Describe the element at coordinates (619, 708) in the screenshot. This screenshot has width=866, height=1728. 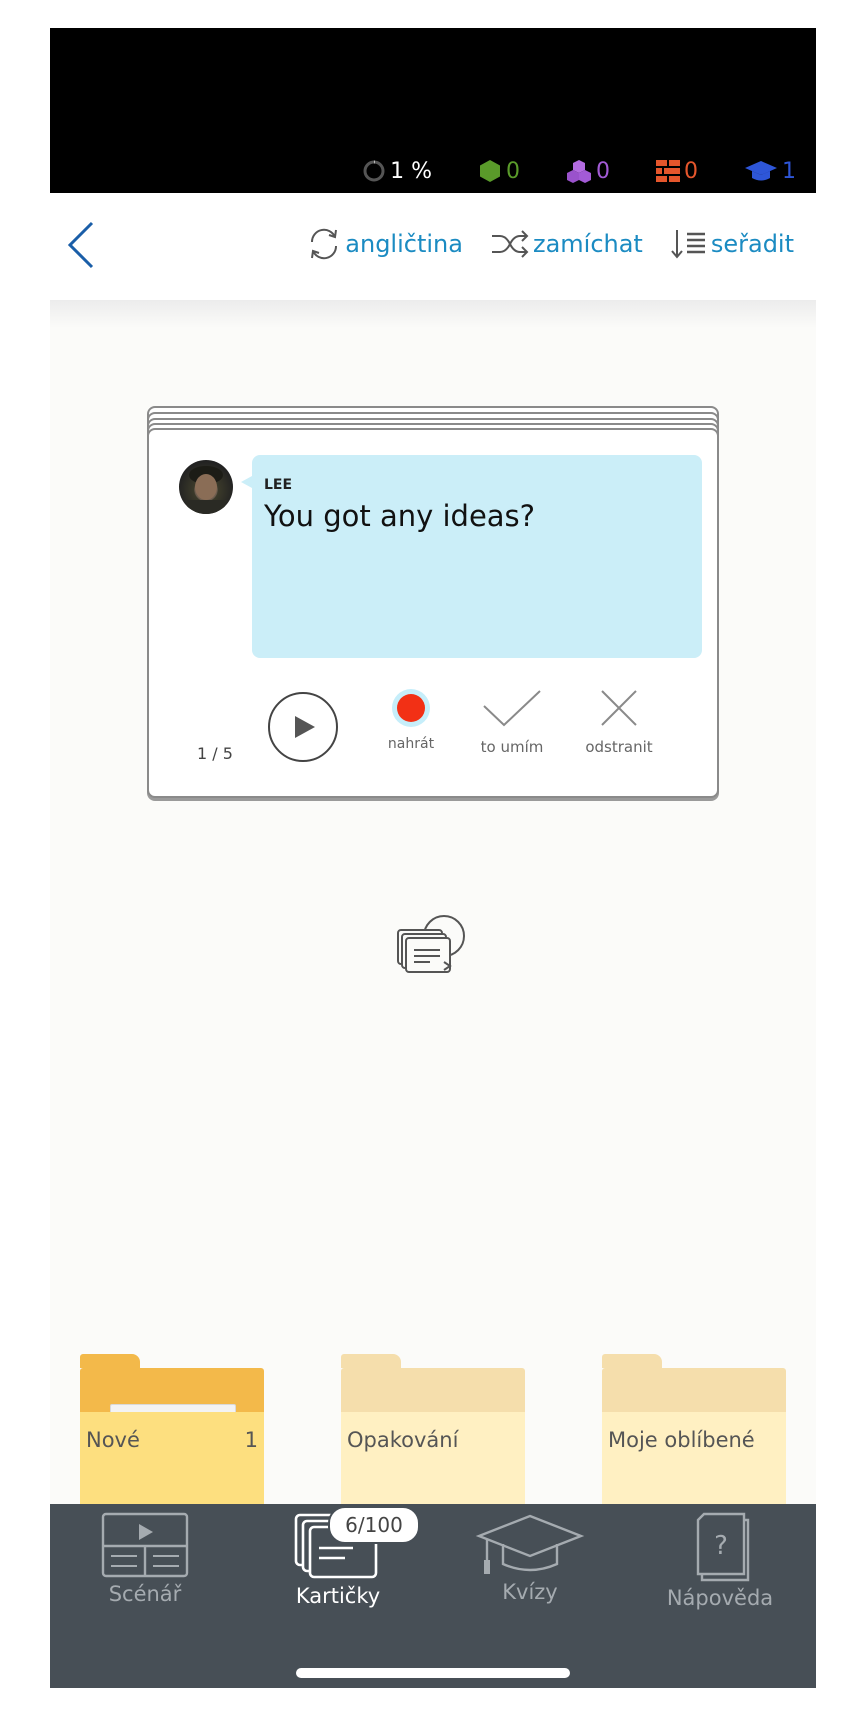
I see `close-icon` at that location.